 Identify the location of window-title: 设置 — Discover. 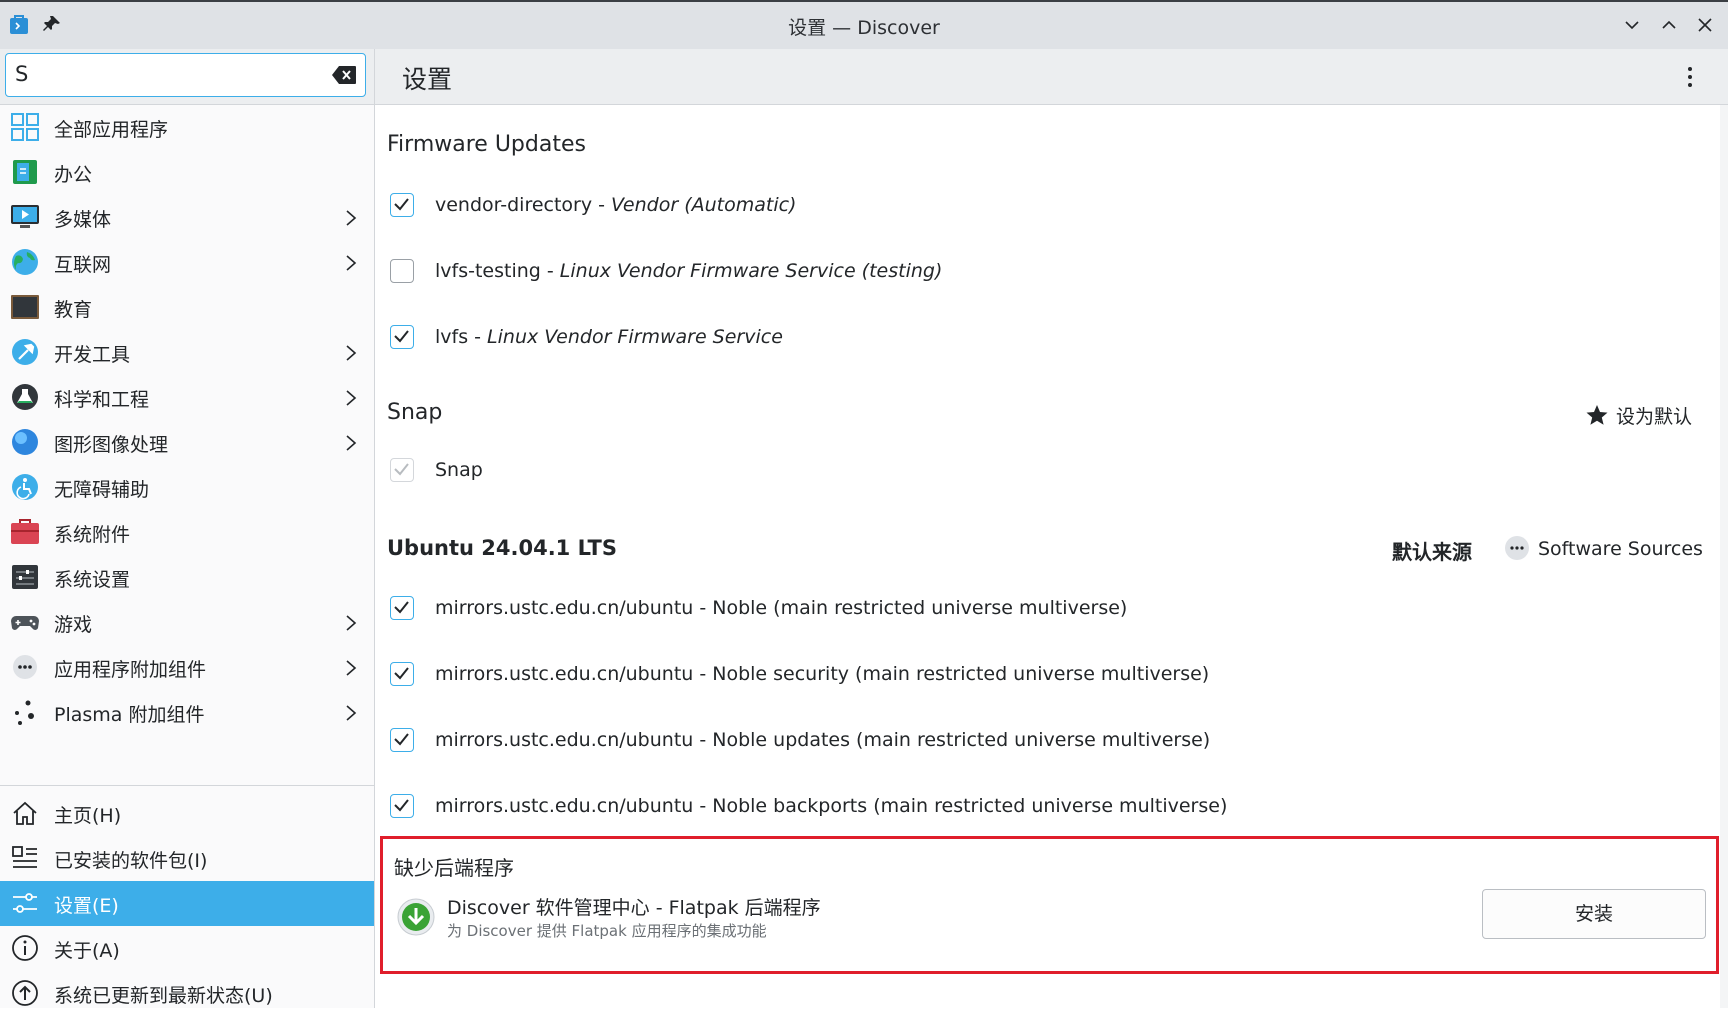
(864, 28).